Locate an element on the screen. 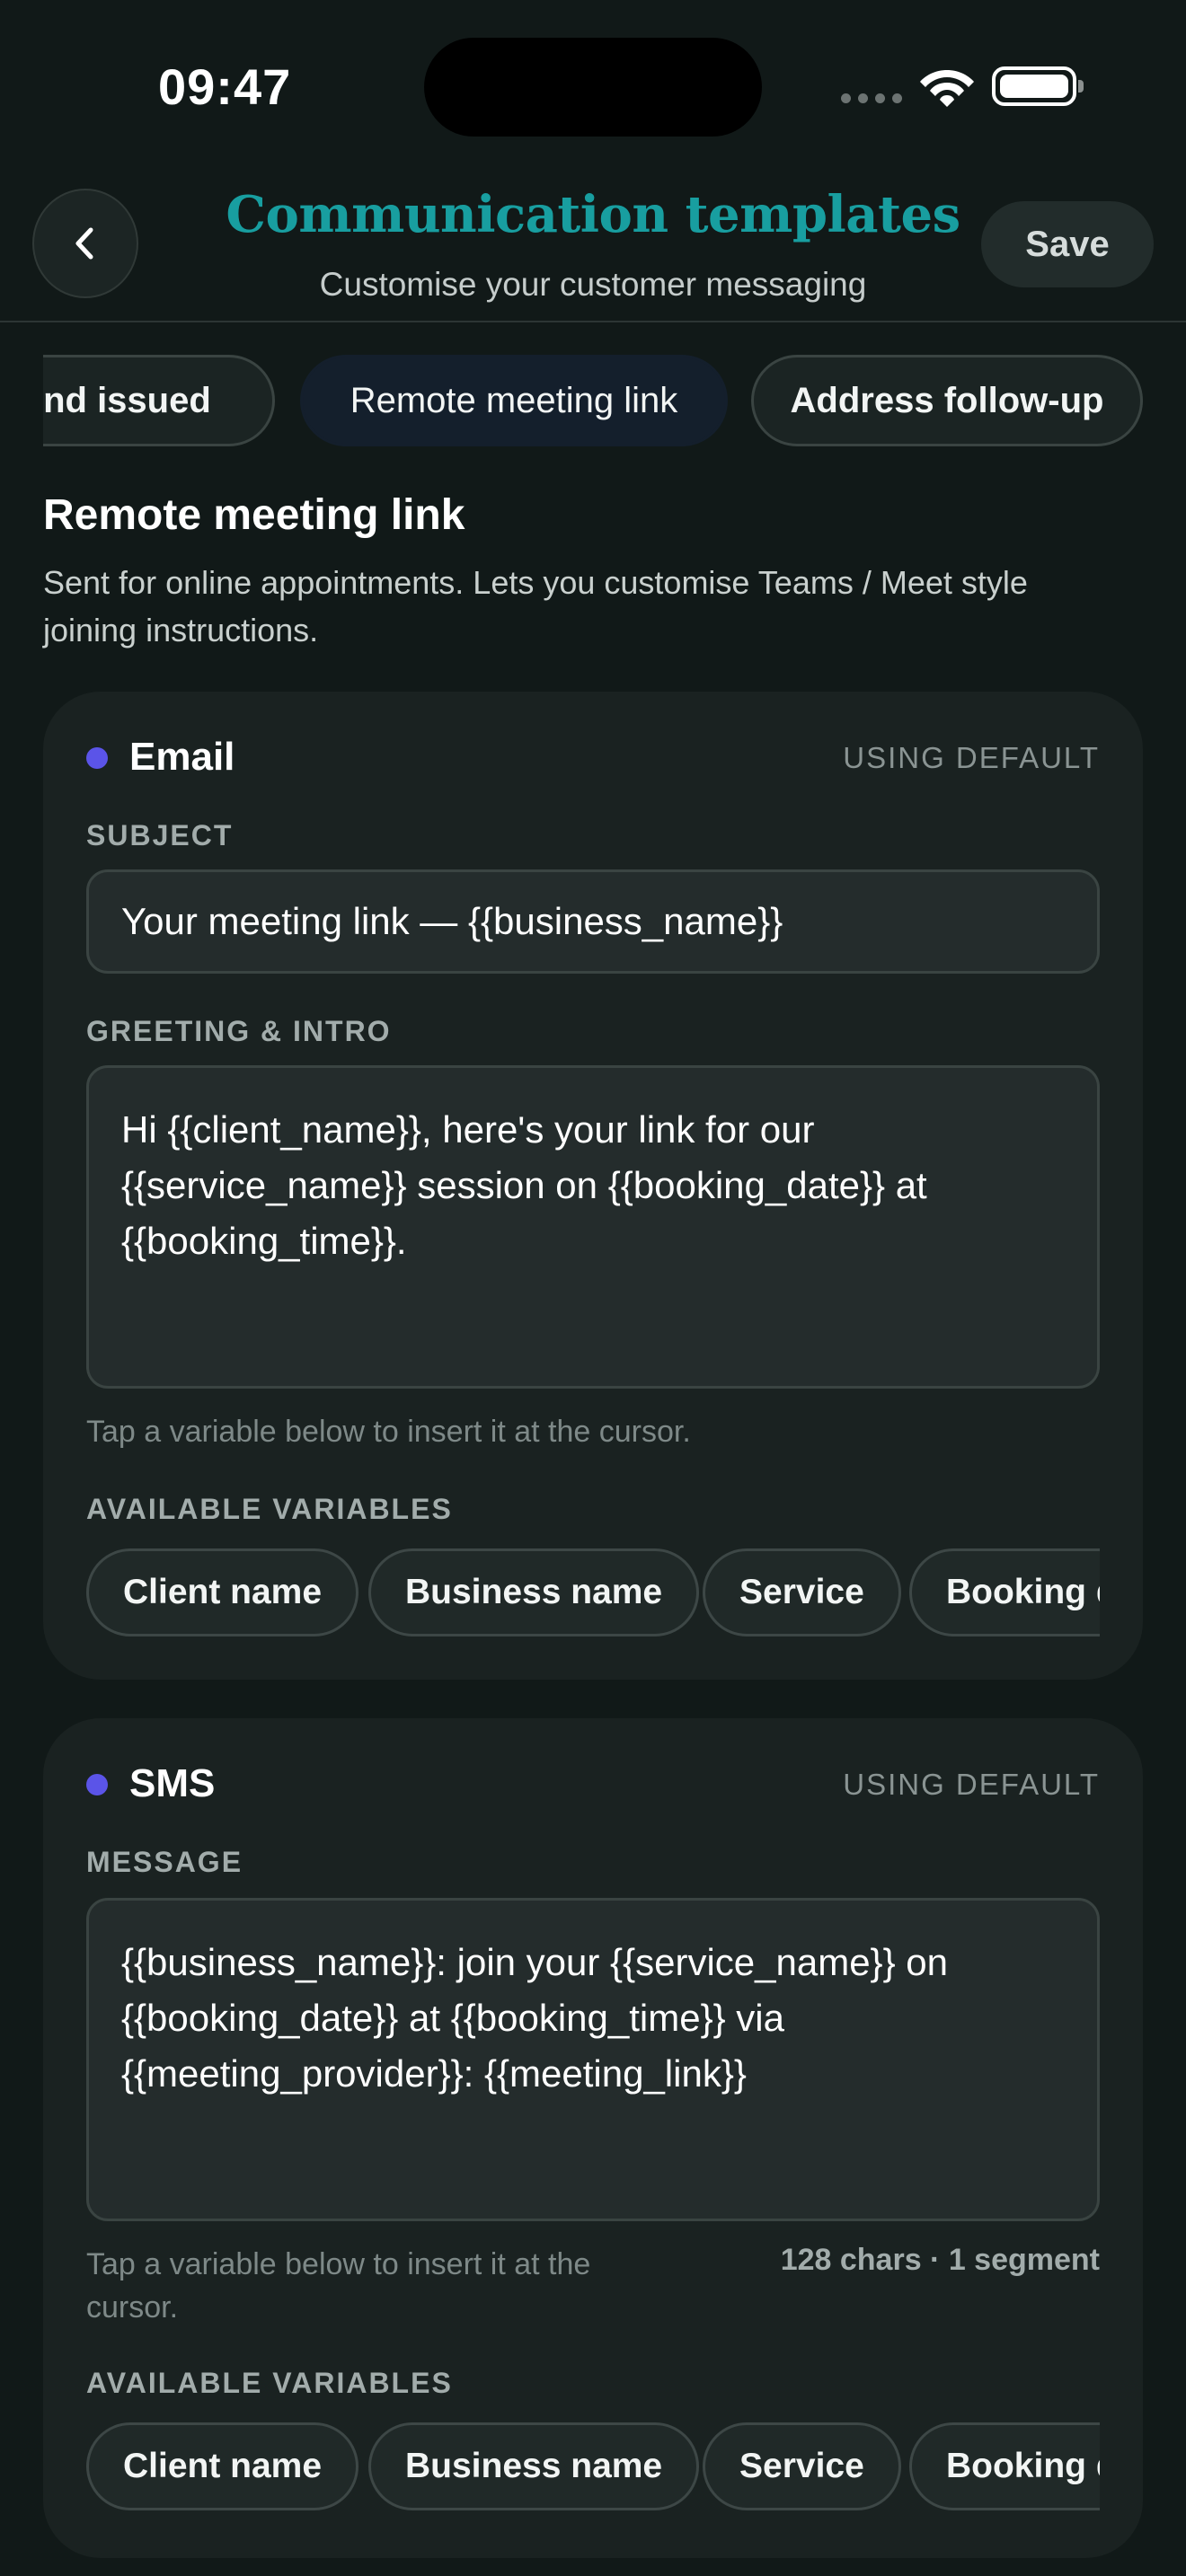 This screenshot has width=1186, height=2576. sms-channel-label: SMS is located at coordinates (172, 1783).